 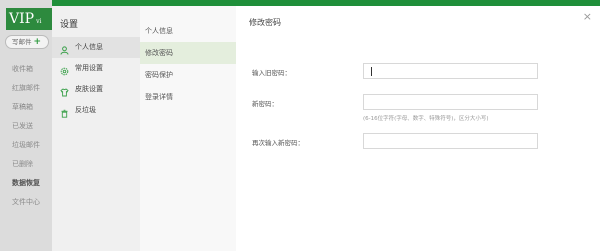 What do you see at coordinates (37, 42) in the screenshot?
I see `plus-icon: +` at bounding box center [37, 42].